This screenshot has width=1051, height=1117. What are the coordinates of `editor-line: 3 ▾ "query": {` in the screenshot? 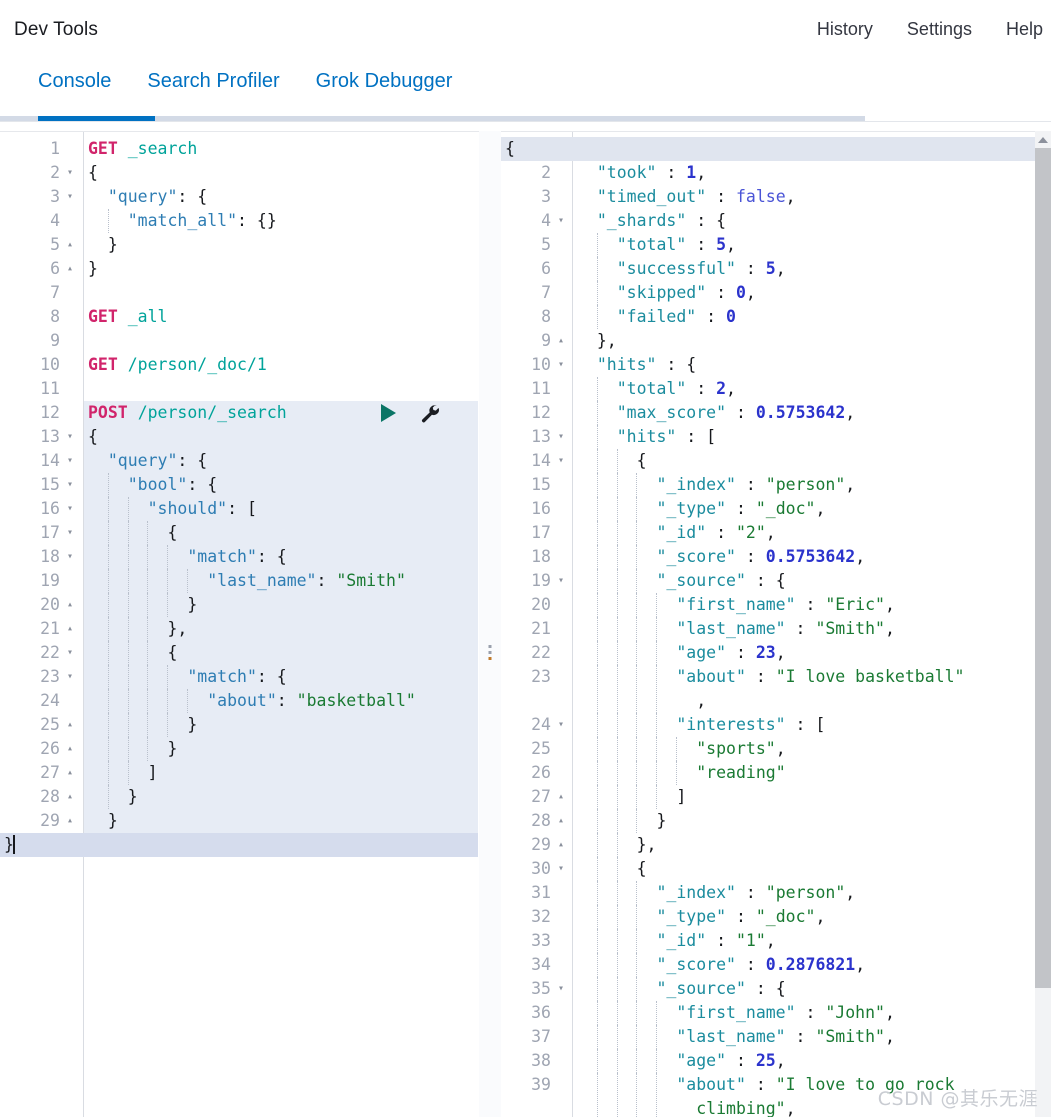 It's located at (239, 197).